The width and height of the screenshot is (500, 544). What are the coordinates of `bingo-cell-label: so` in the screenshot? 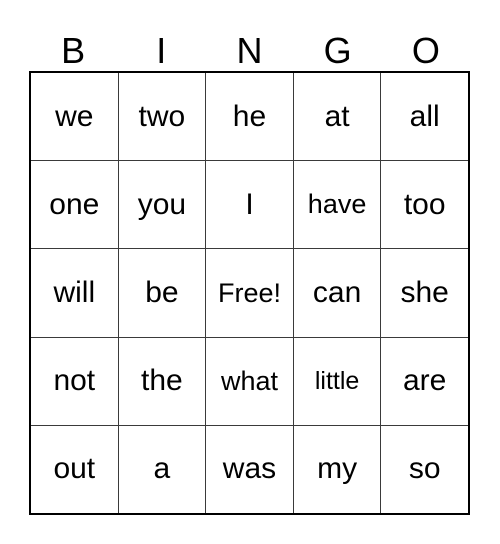 It's located at (424, 469).